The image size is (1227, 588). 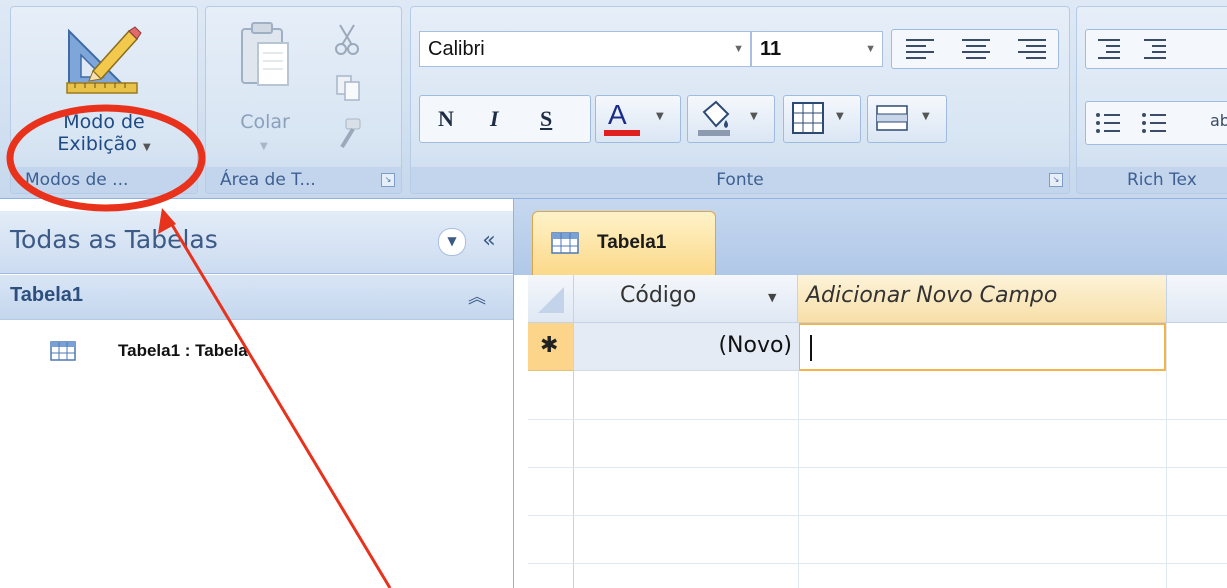 I want to click on column-header-label: Adicionar Novo Campo, so click(x=932, y=295).